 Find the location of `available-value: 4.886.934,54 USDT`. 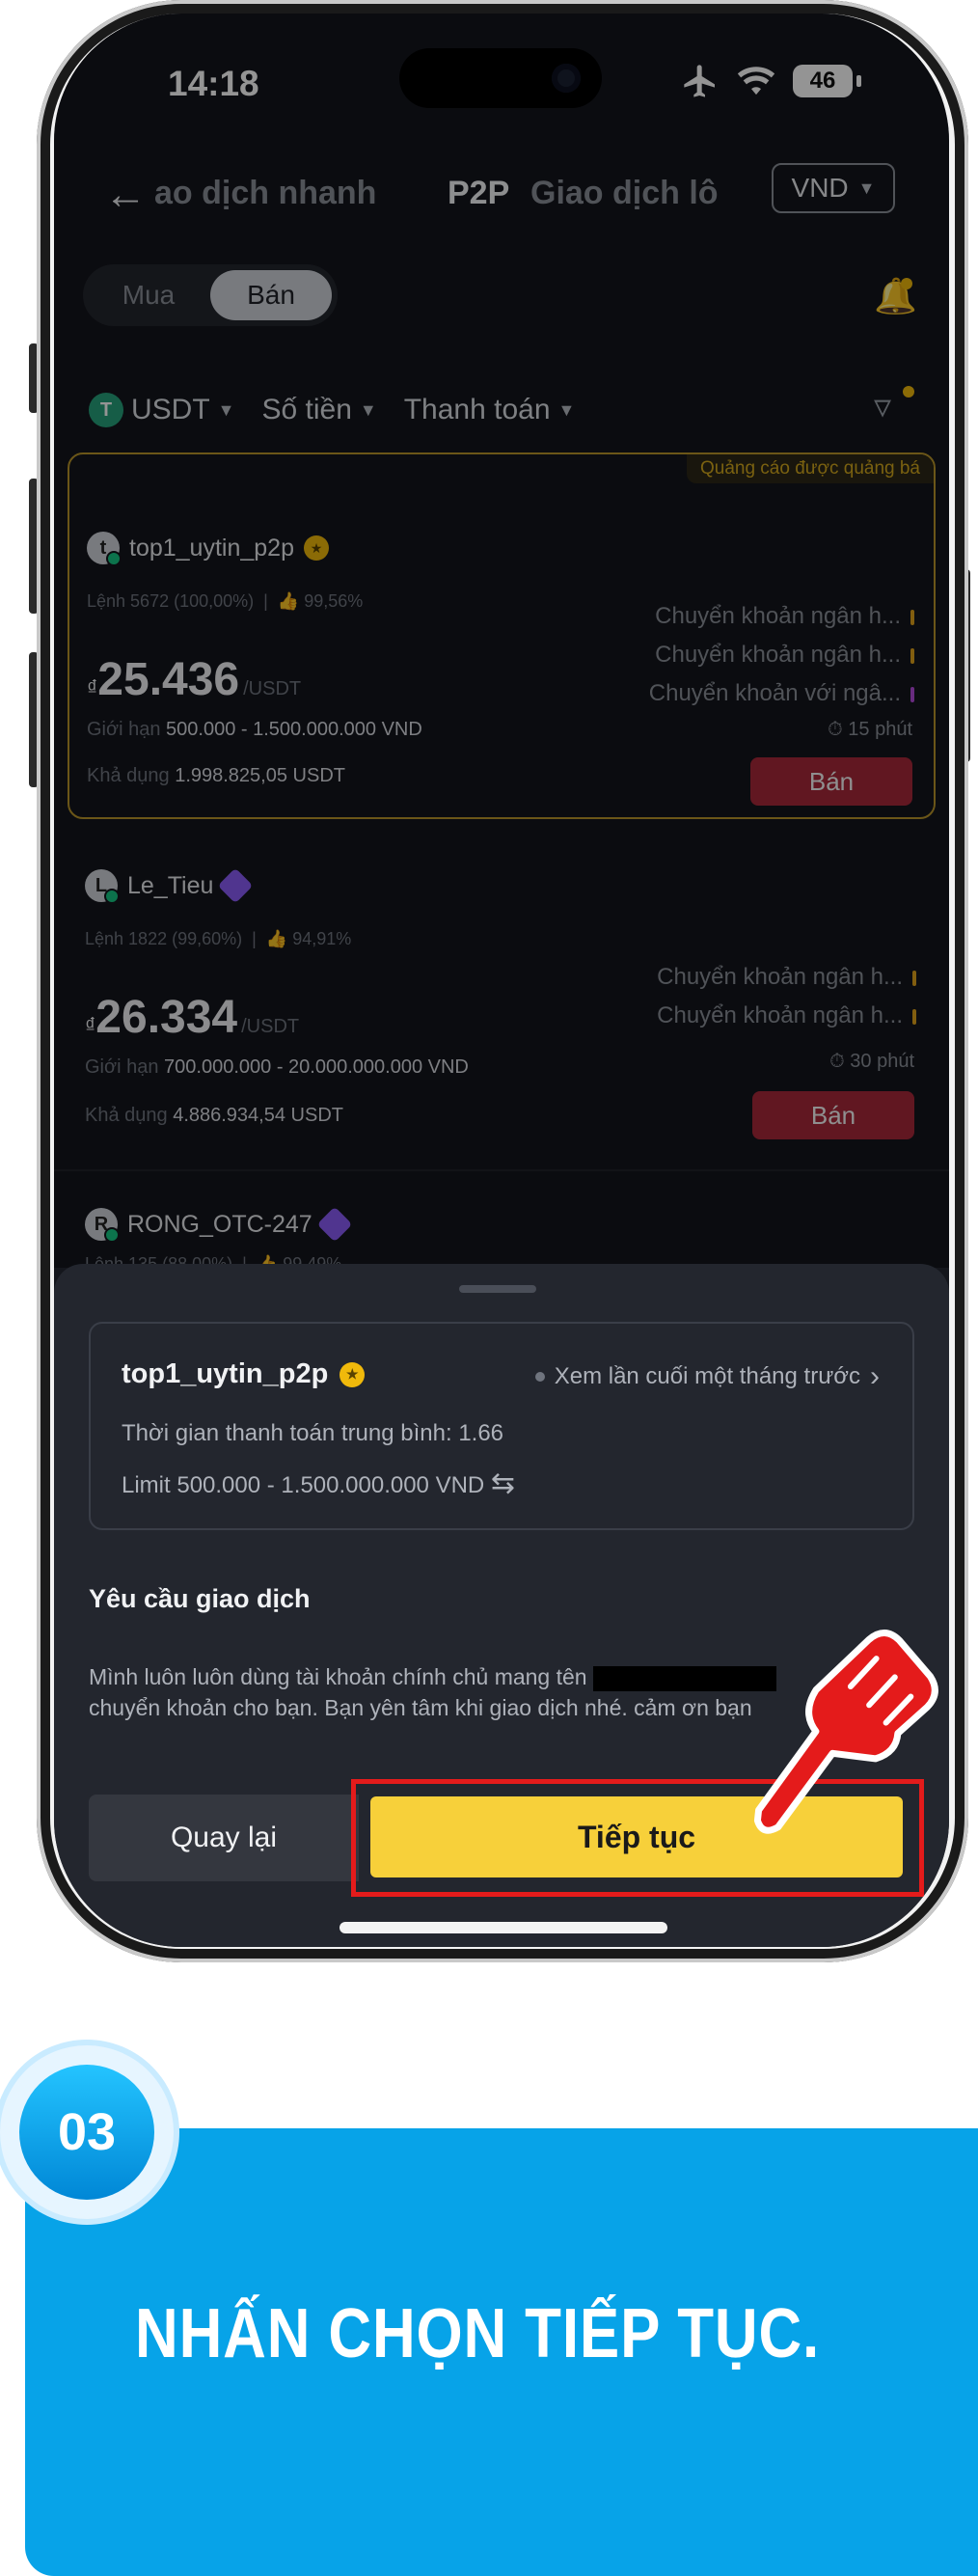

available-value: 4.886.934,54 USDT is located at coordinates (258, 1116).